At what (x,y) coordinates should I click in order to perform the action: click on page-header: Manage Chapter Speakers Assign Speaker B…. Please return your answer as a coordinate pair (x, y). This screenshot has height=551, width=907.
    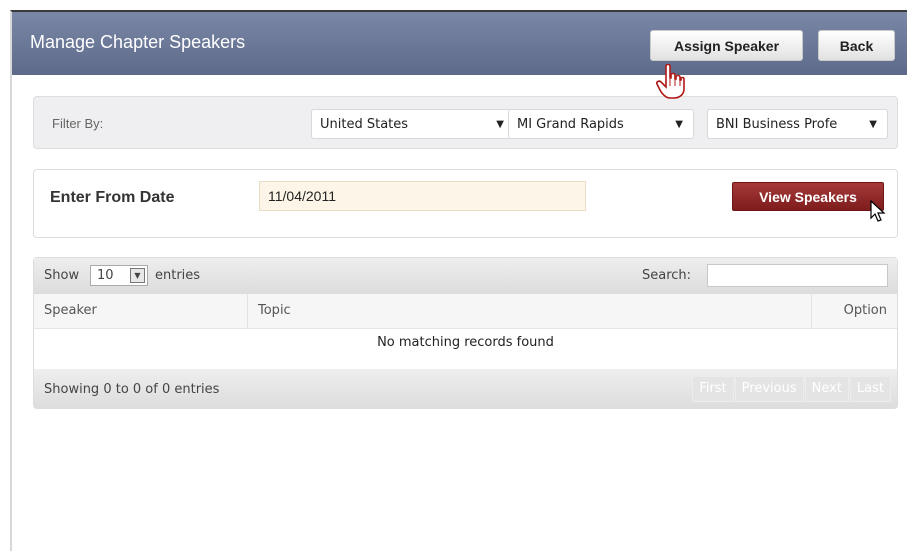
    Looking at the image, I should click on (459, 43).